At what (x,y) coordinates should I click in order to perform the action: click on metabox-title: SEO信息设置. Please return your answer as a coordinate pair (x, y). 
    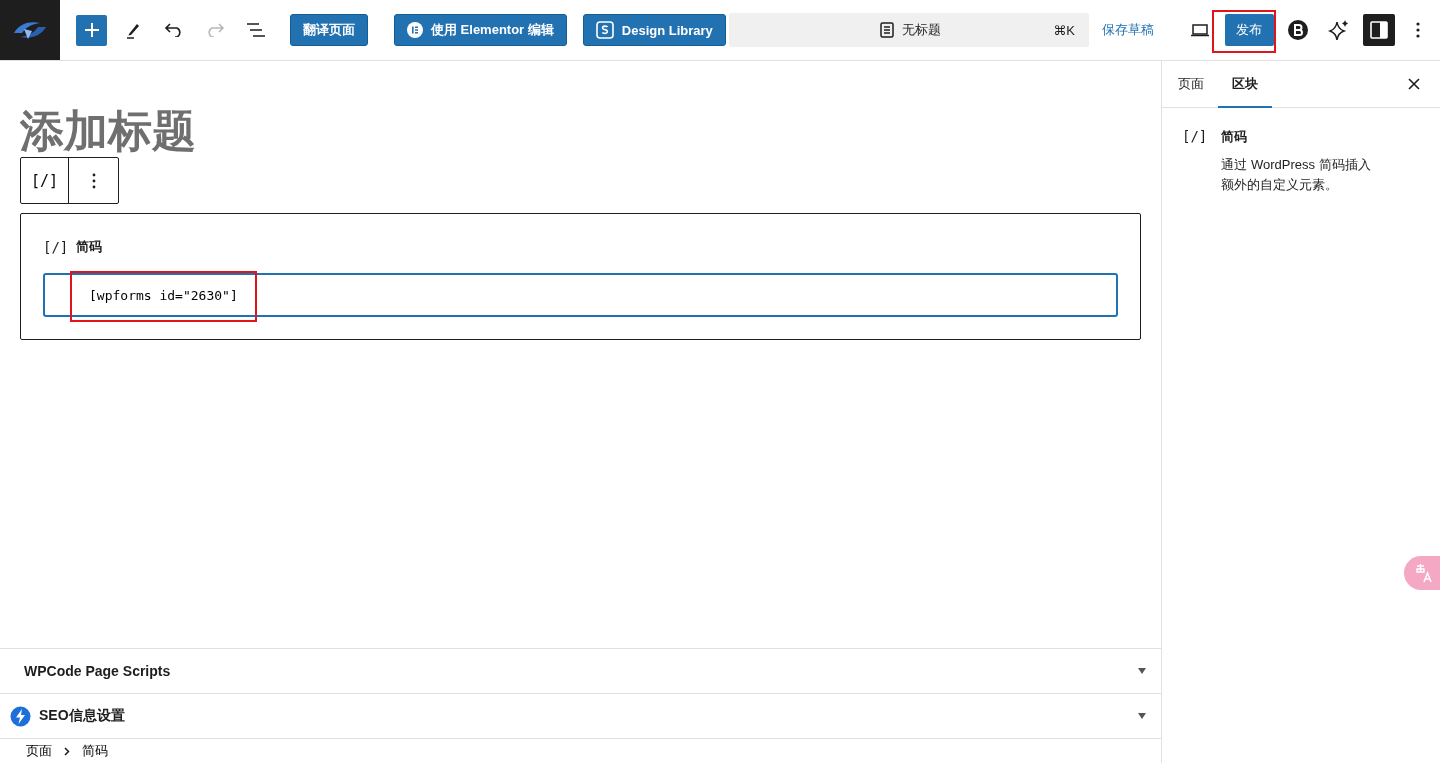
    Looking at the image, I should click on (82, 716).